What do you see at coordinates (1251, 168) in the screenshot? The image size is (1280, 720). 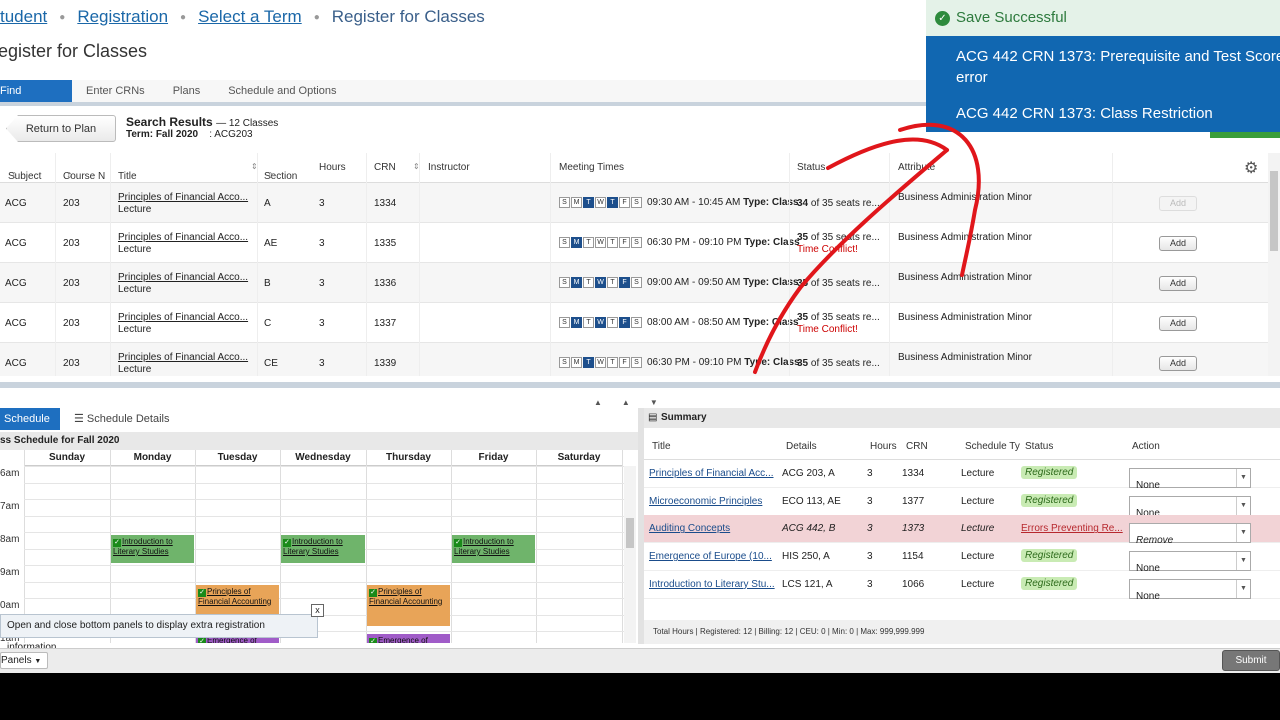 I see `gear-icon: ⚙` at bounding box center [1251, 168].